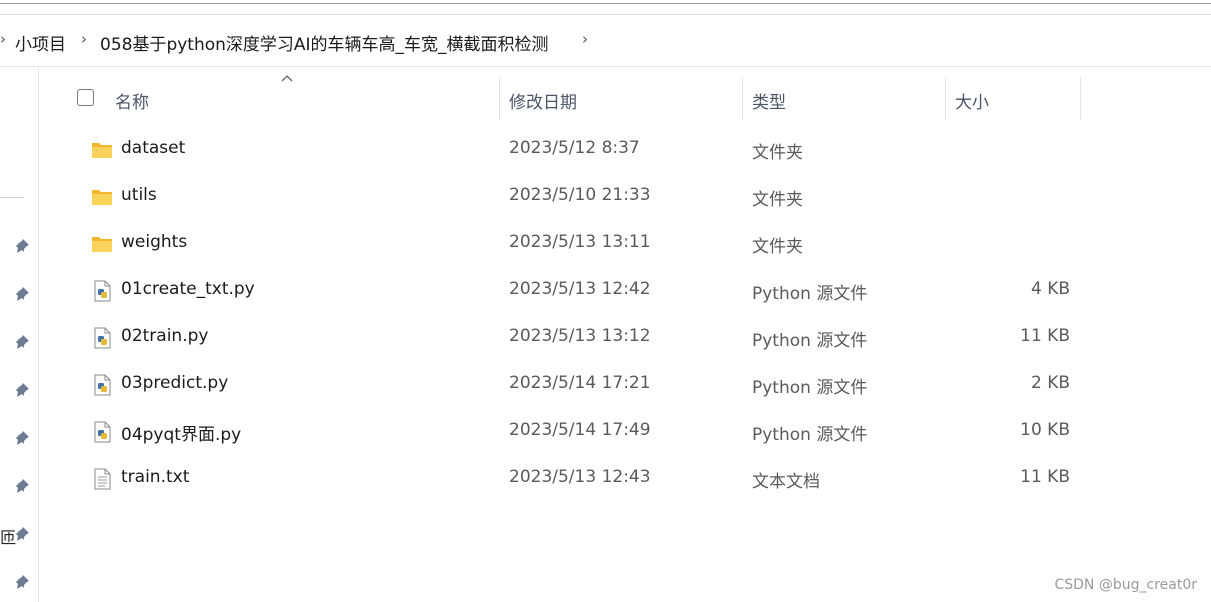  Describe the element at coordinates (174, 383) in the screenshot. I see `file-name: 03predict.py` at that location.